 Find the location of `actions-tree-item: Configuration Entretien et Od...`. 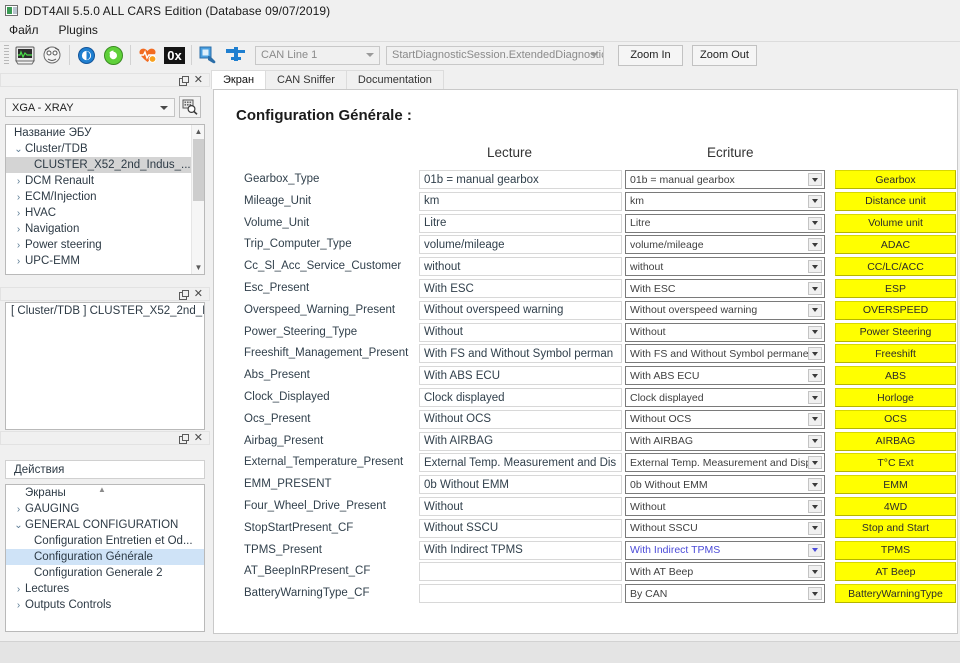

actions-tree-item: Configuration Entretien et Od... is located at coordinates (105, 541).